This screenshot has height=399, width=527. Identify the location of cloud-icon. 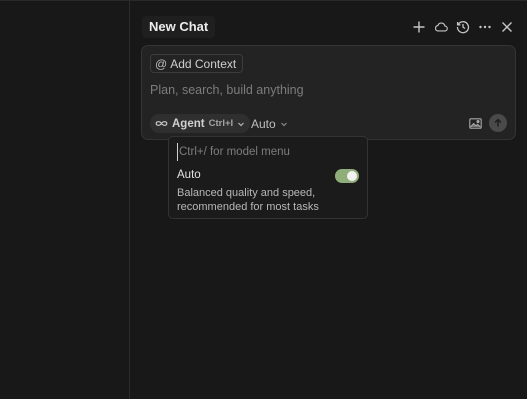
(441, 27).